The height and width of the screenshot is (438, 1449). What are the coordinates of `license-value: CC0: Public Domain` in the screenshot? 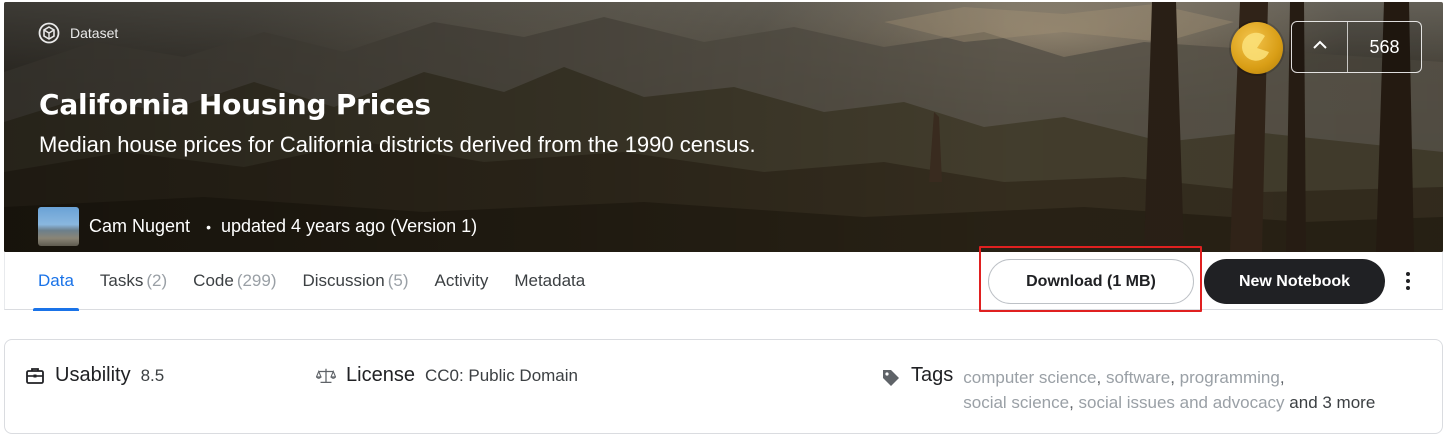 It's located at (501, 376).